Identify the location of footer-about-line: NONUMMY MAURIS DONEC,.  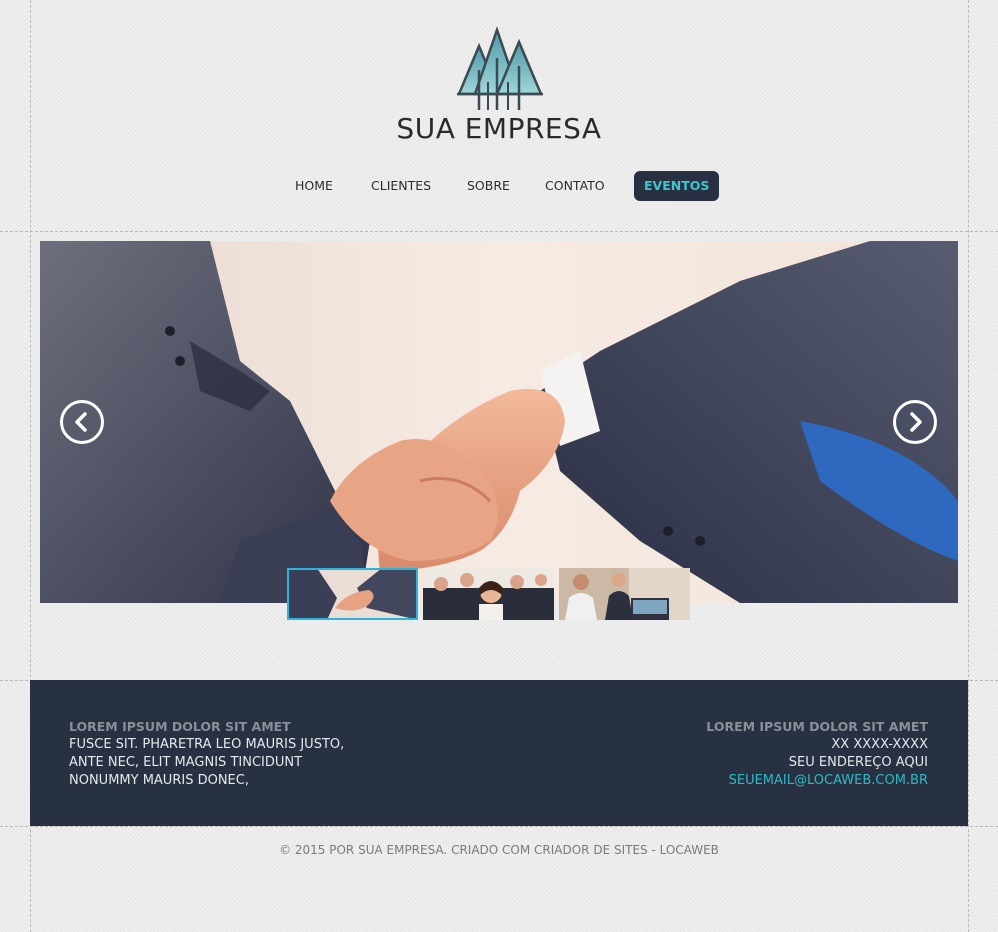
(159, 780).